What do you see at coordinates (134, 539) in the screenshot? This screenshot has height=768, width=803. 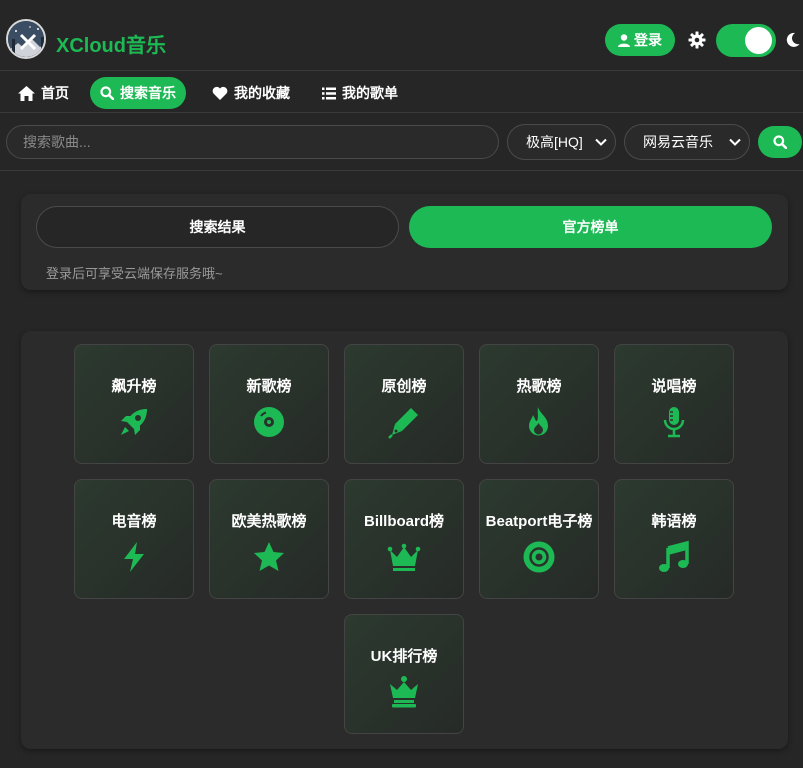 I see `chart-tile-electronic: 电音榜` at bounding box center [134, 539].